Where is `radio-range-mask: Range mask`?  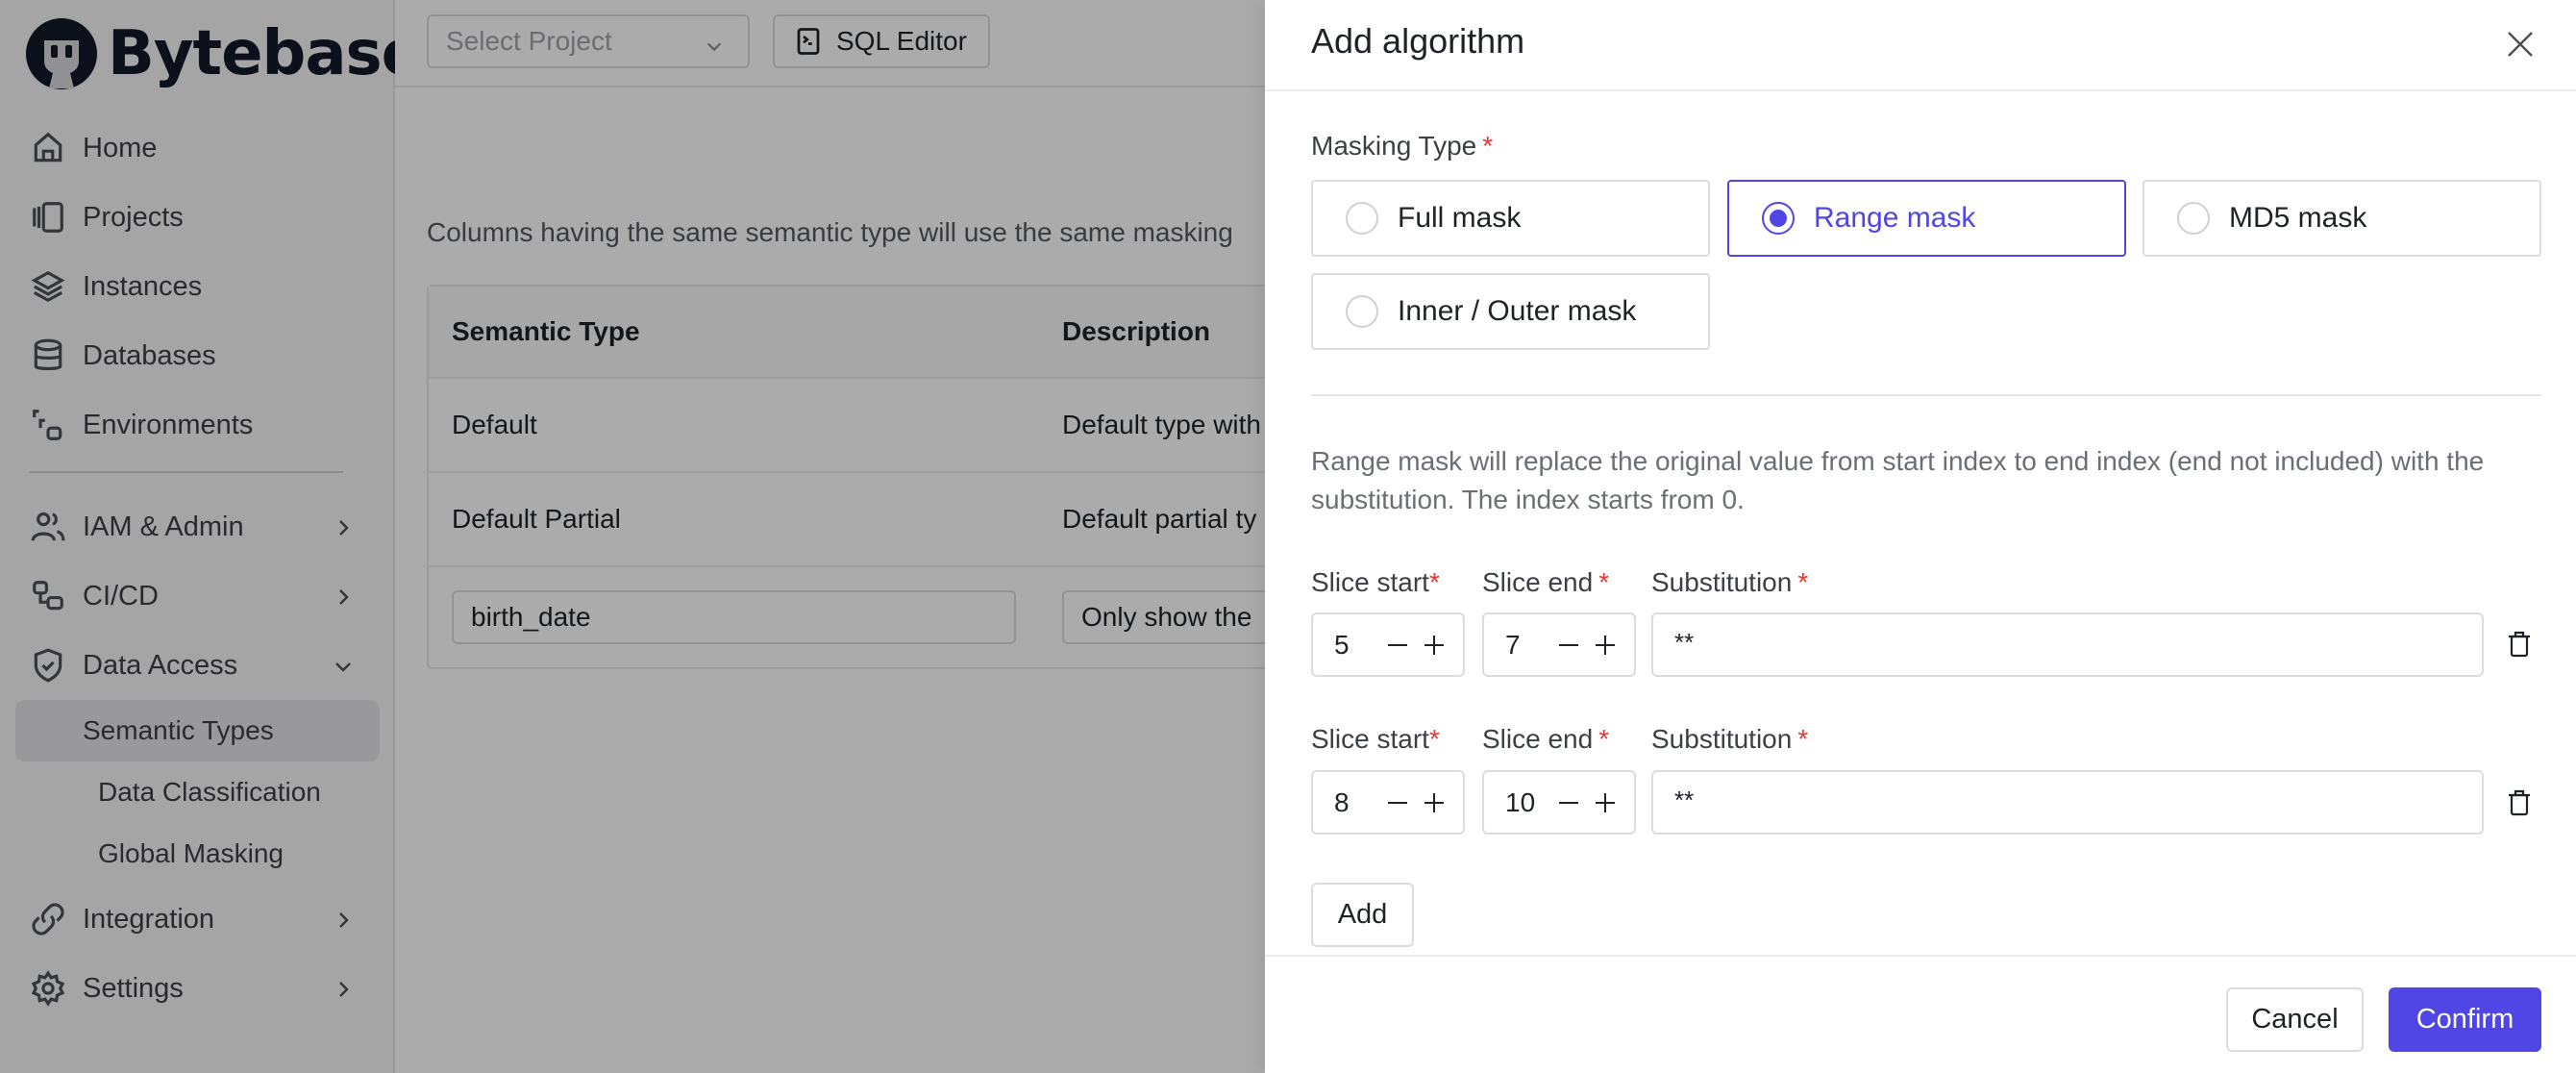 radio-range-mask: Range mask is located at coordinates (1926, 218).